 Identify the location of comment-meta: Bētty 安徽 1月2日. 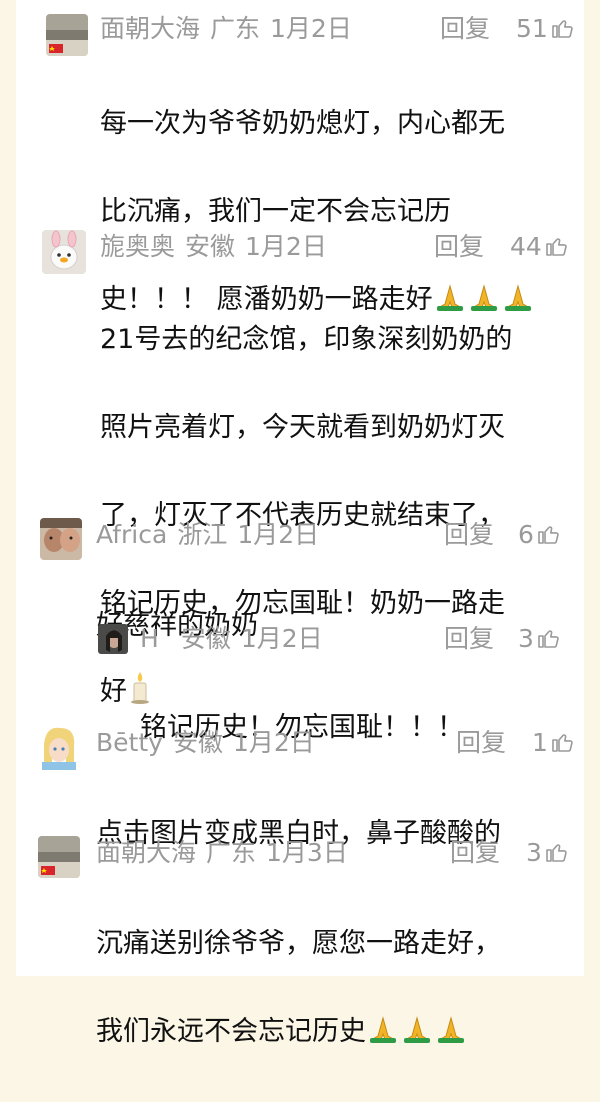
(205, 743).